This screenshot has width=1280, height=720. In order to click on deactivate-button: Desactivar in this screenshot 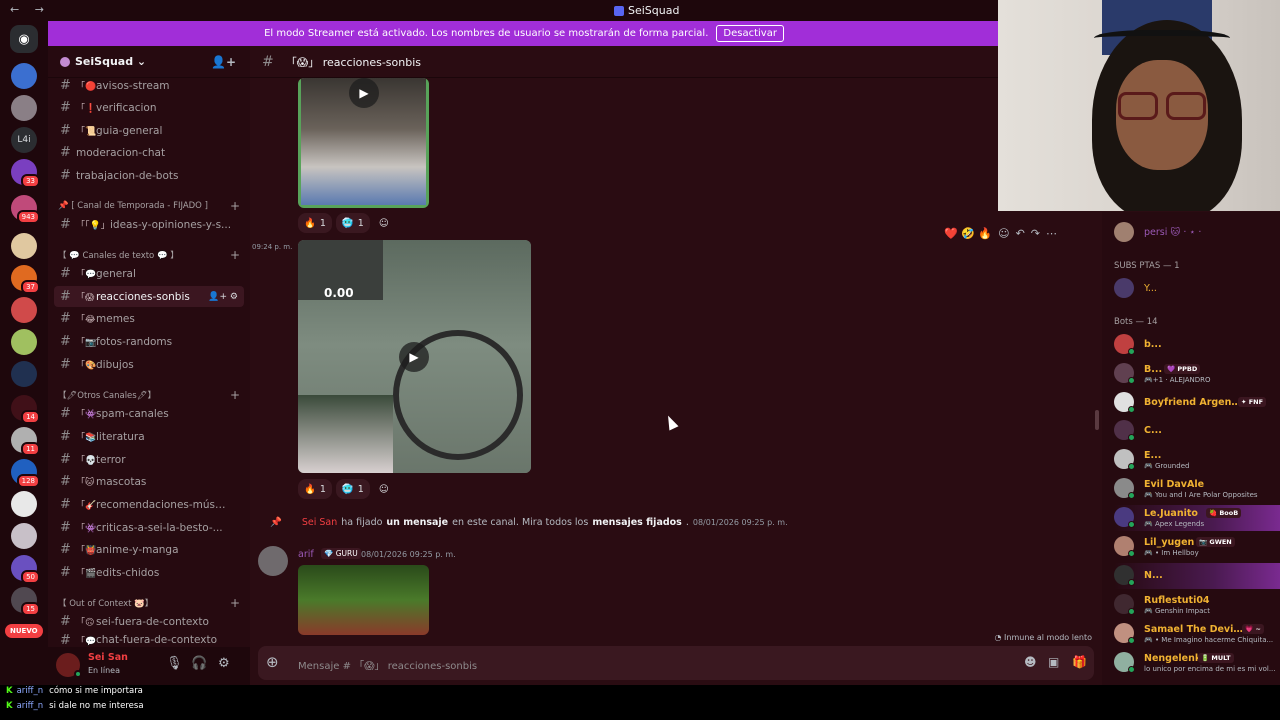, I will do `click(750, 33)`.